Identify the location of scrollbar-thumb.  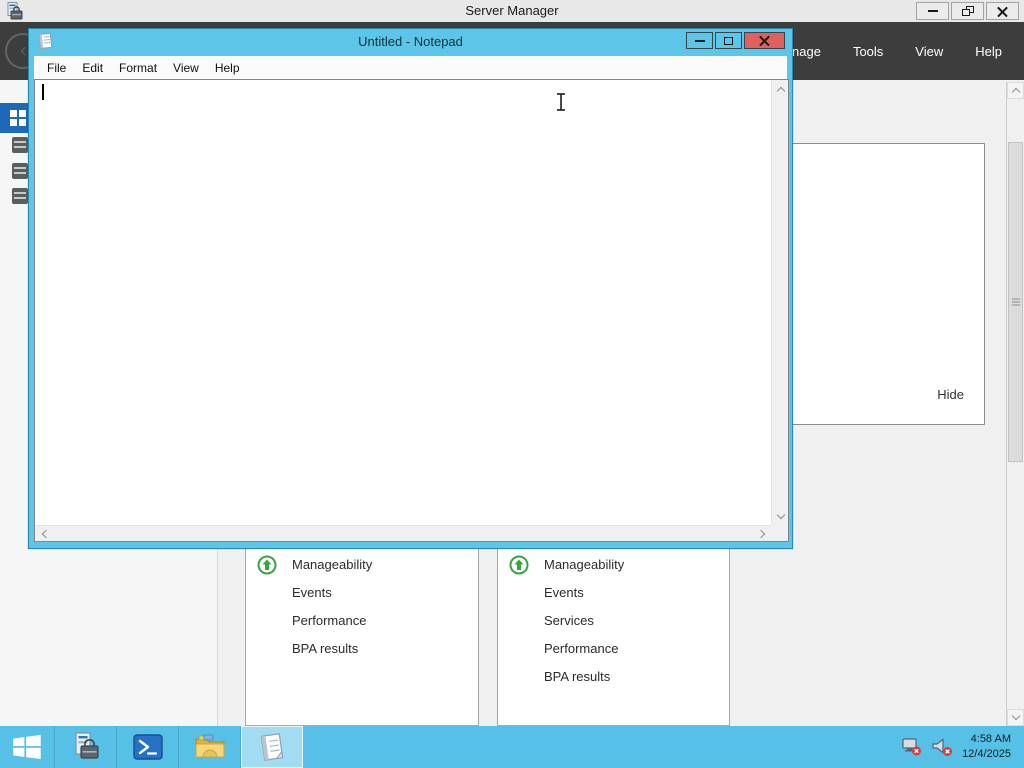
(1015, 302).